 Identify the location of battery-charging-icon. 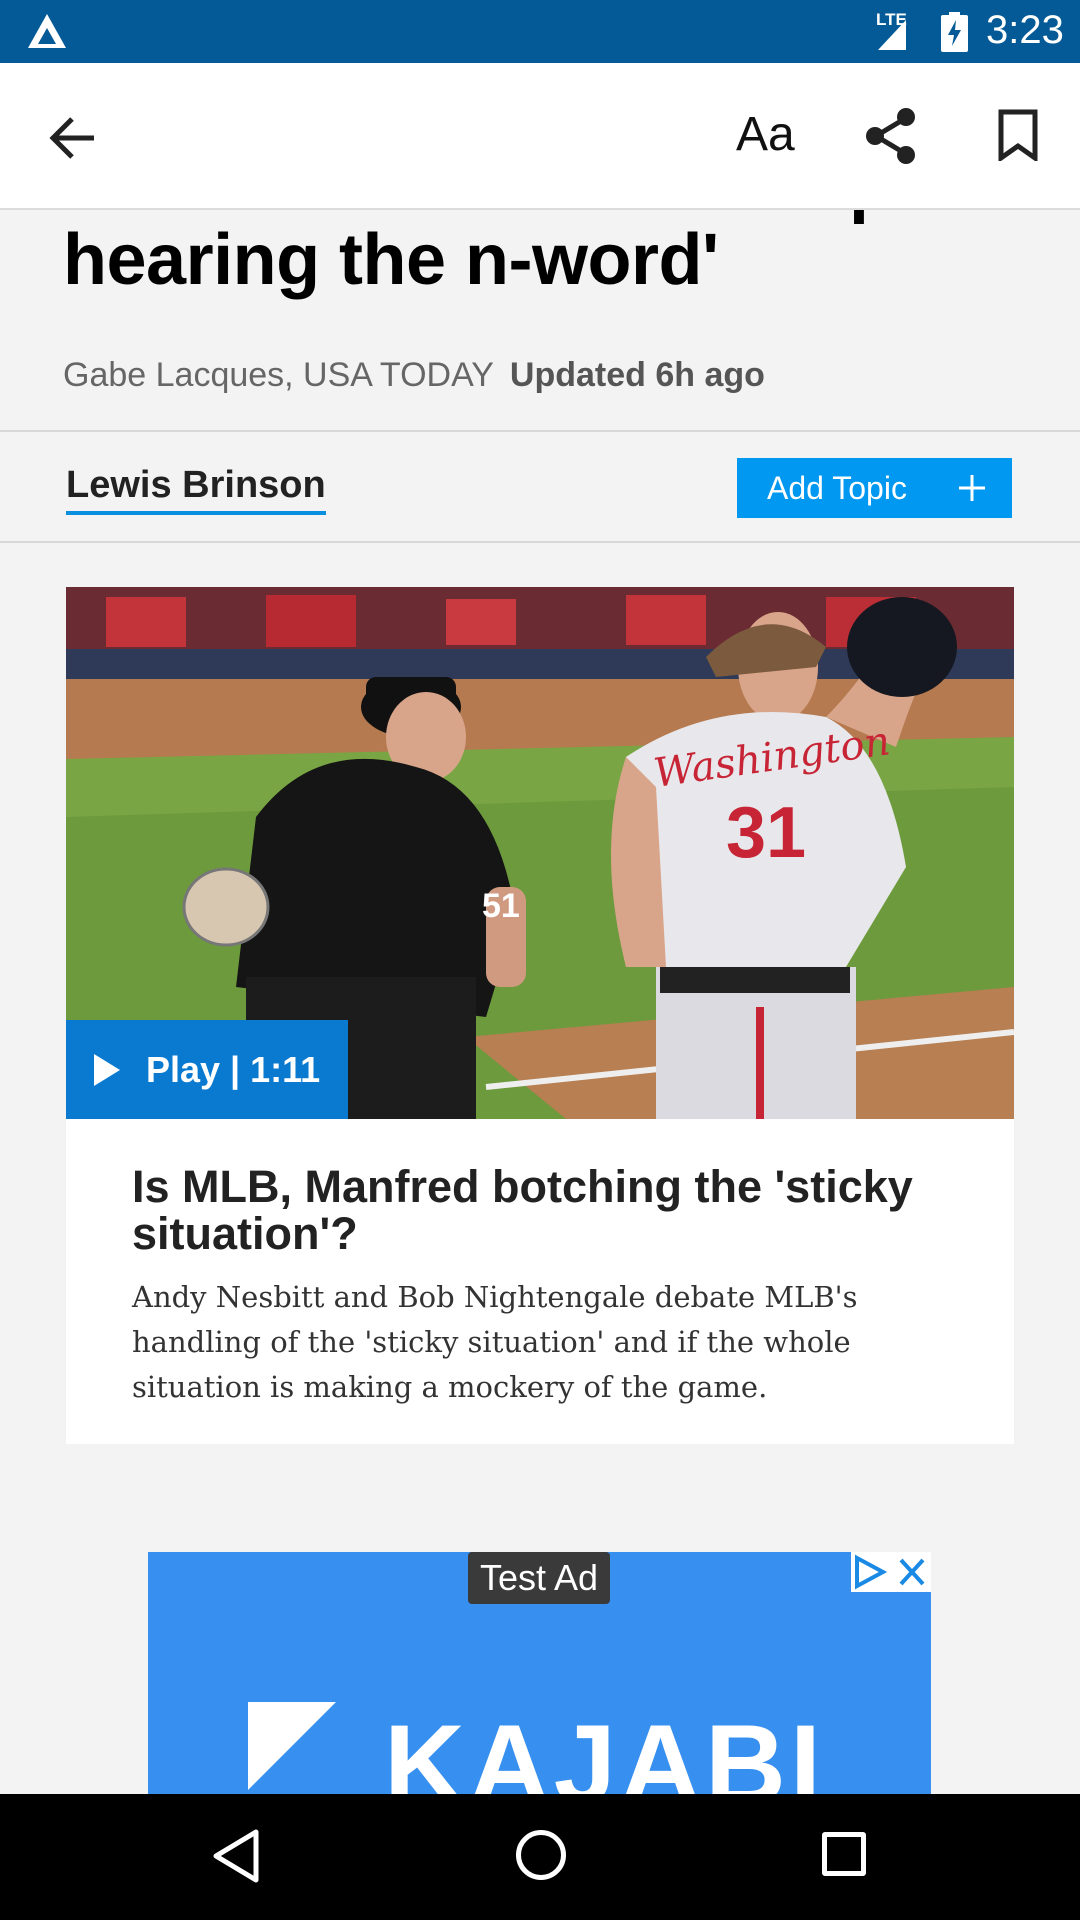
(954, 32).